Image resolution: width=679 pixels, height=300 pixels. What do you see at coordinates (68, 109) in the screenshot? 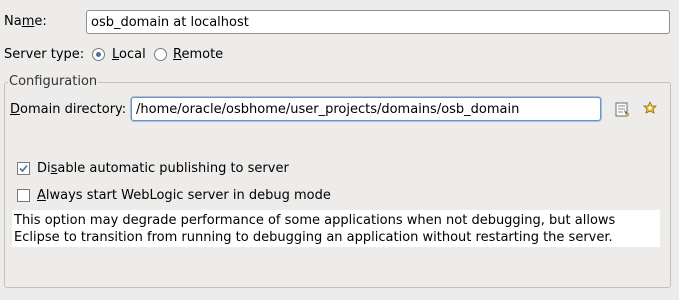
I see `domain-directory-label: Domain directory:` at bounding box center [68, 109].